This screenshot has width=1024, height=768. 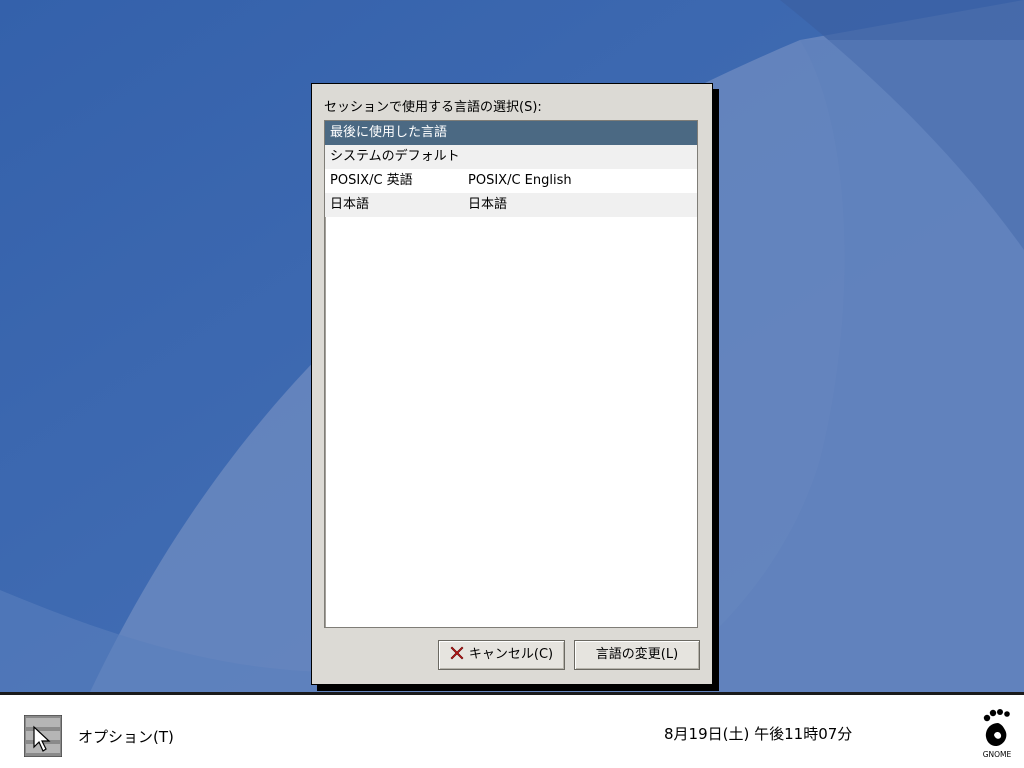 What do you see at coordinates (457, 653) in the screenshot?
I see `cancel-x-icon` at bounding box center [457, 653].